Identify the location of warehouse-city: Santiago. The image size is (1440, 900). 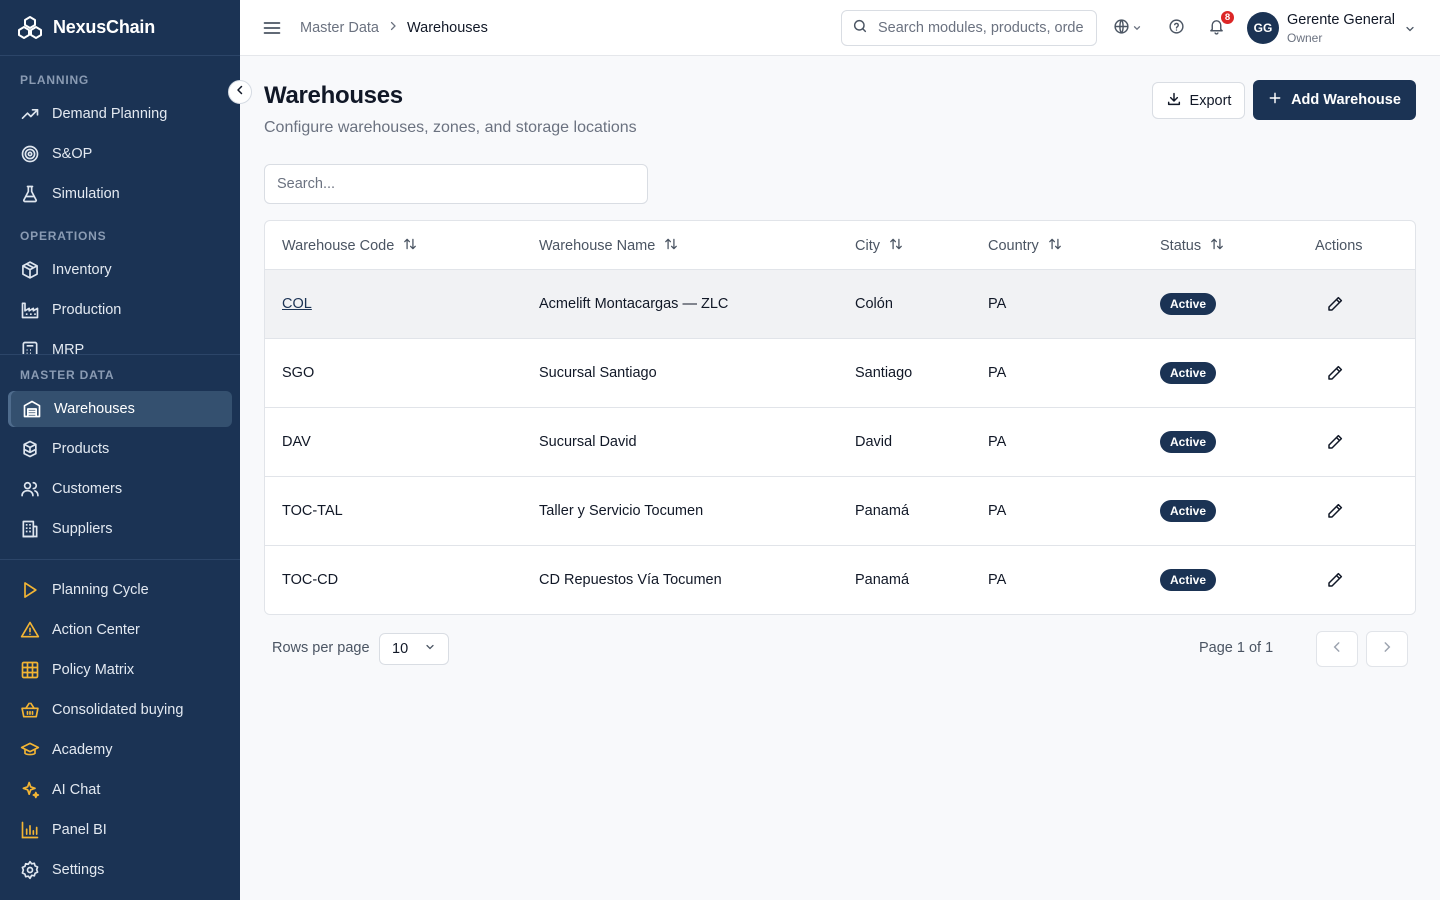
(884, 373).